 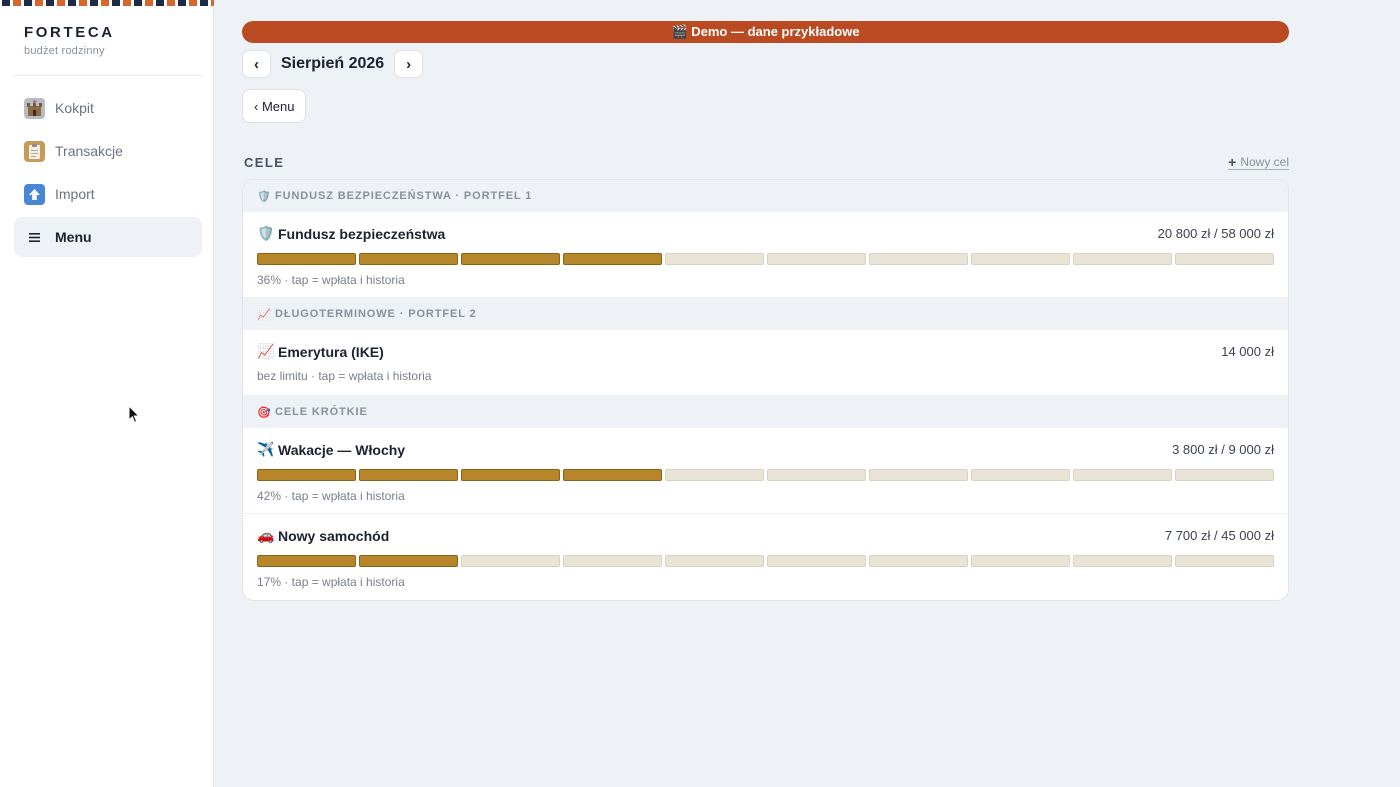 What do you see at coordinates (331, 582) in the screenshot?
I see `goal-subtitle: 17% · tap = wpłata i historia` at bounding box center [331, 582].